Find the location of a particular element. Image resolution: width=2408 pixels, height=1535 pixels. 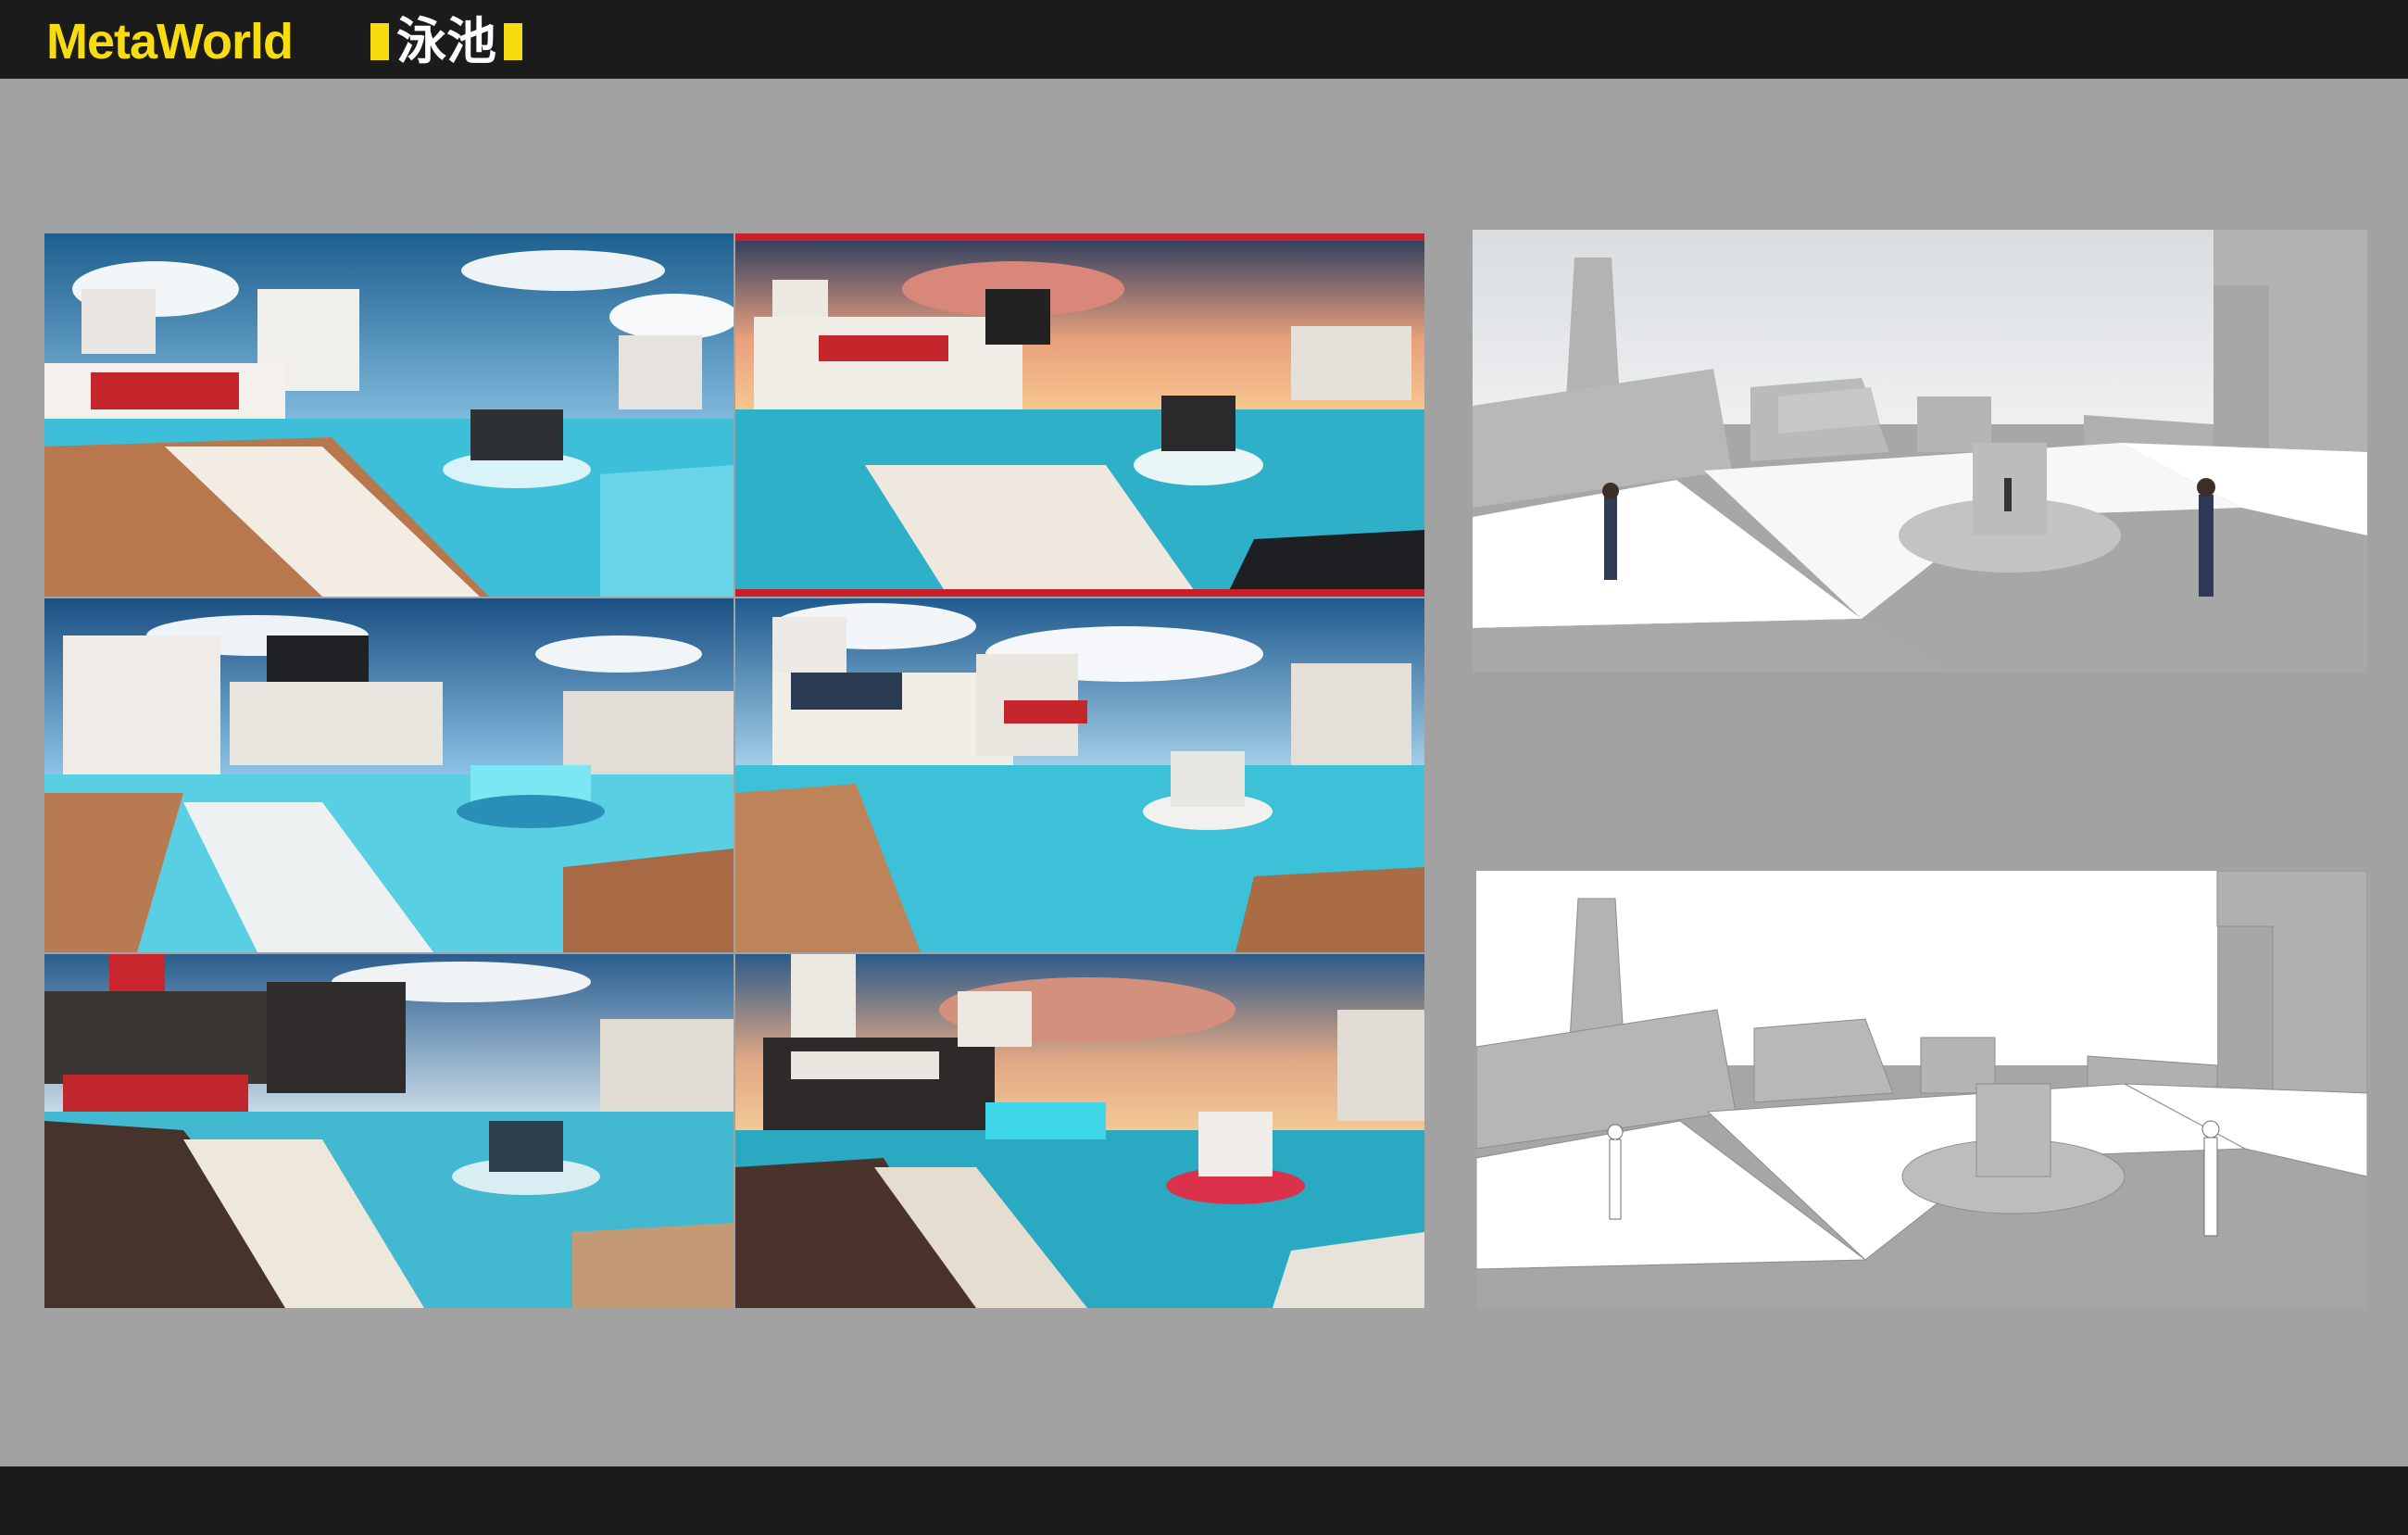

page-title-text: 泳池 is located at coordinates (446, 41).